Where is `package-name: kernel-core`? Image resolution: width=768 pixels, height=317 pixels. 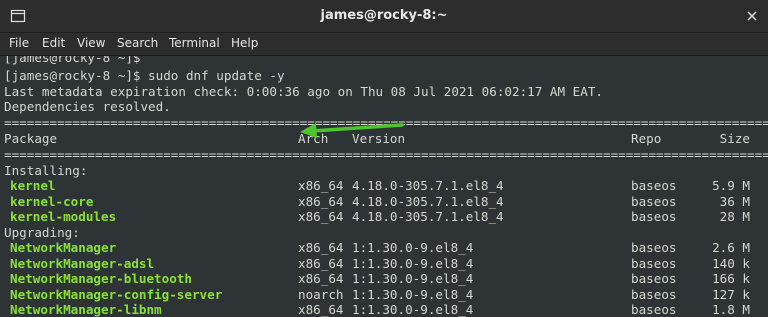
package-name: kernel-core is located at coordinates (52, 201).